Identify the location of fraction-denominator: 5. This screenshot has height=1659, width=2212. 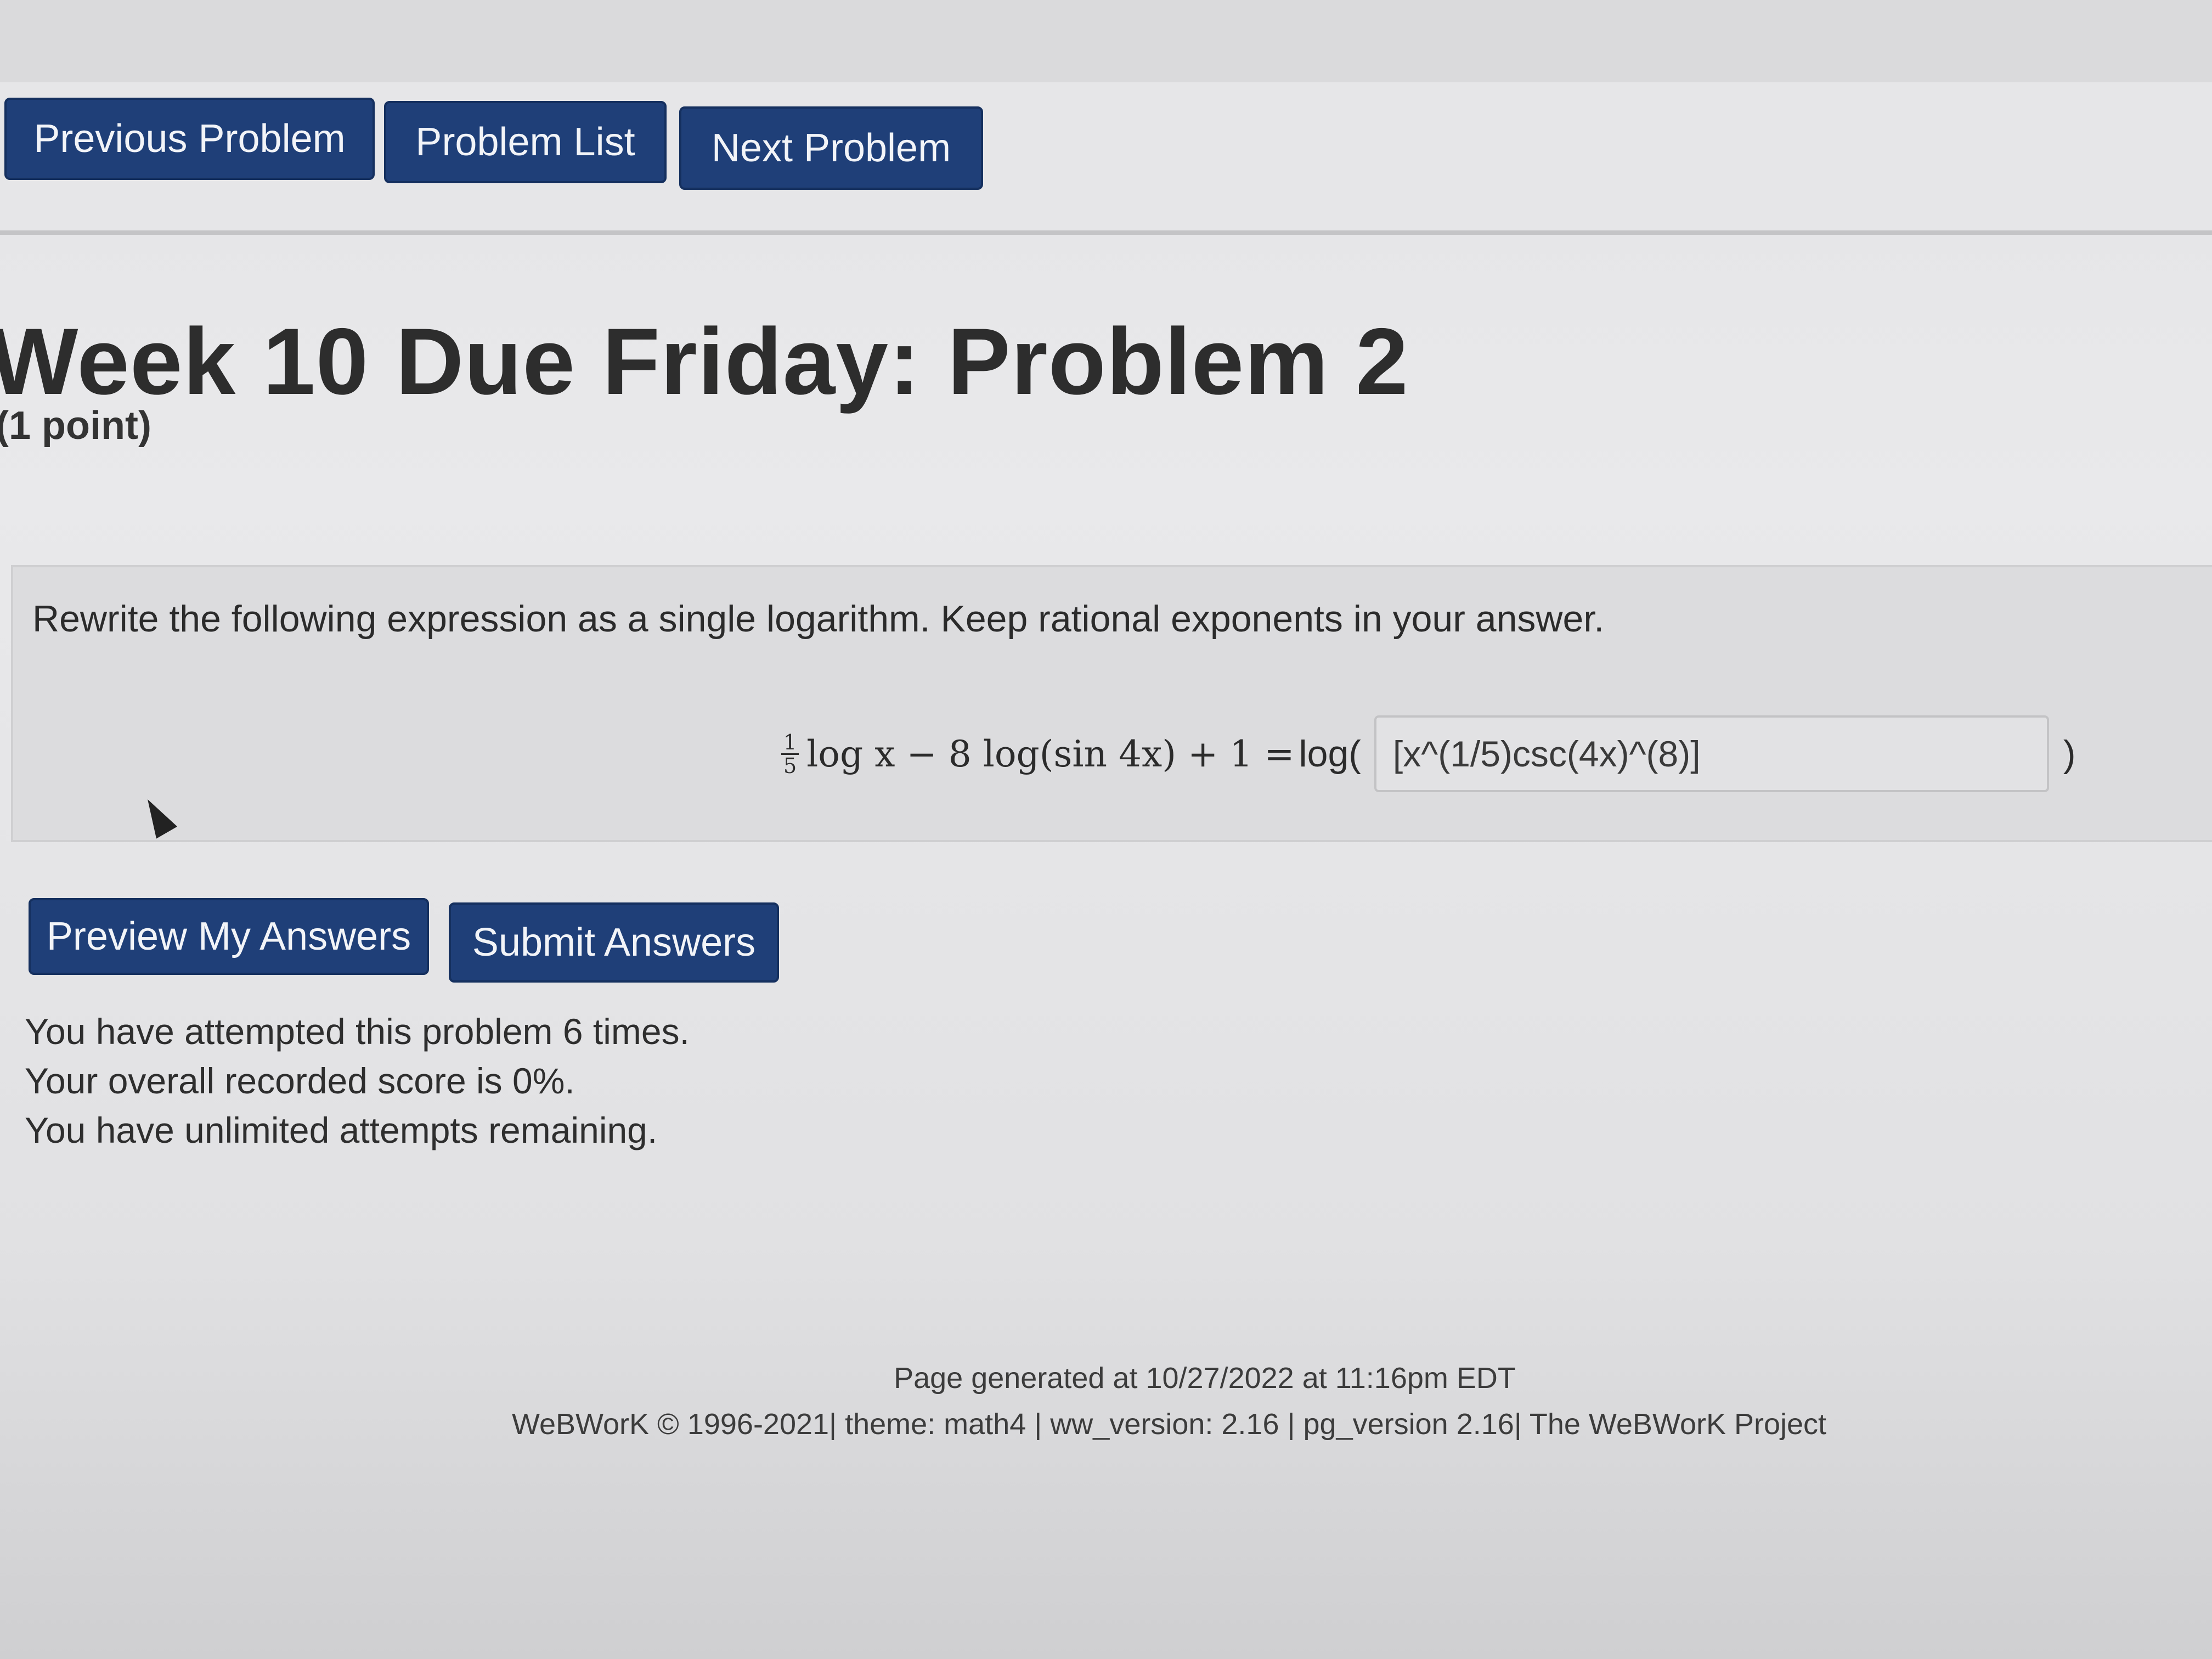
(790, 766).